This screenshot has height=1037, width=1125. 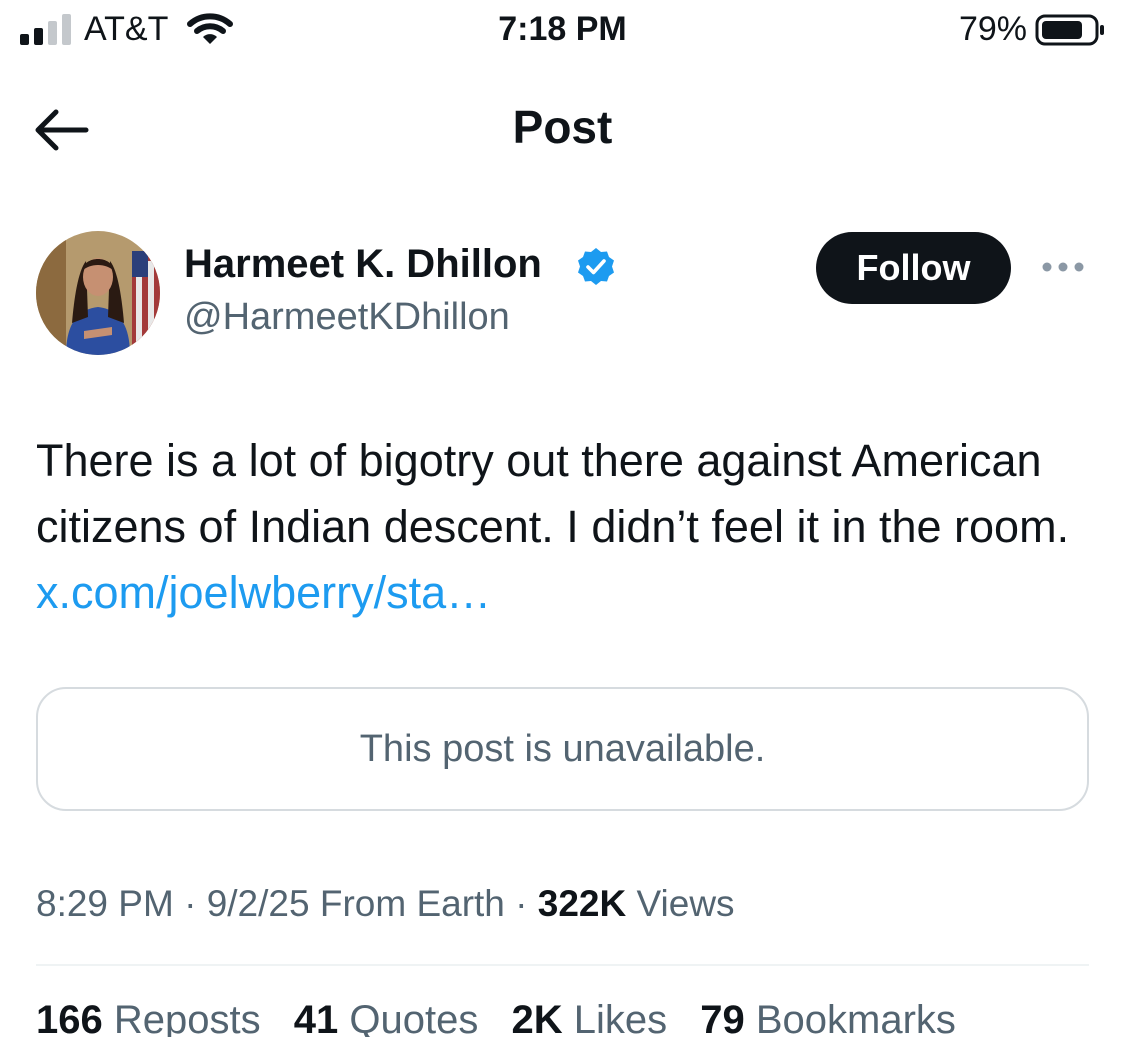 I want to click on more-options-icon, so click(x=1063, y=267).